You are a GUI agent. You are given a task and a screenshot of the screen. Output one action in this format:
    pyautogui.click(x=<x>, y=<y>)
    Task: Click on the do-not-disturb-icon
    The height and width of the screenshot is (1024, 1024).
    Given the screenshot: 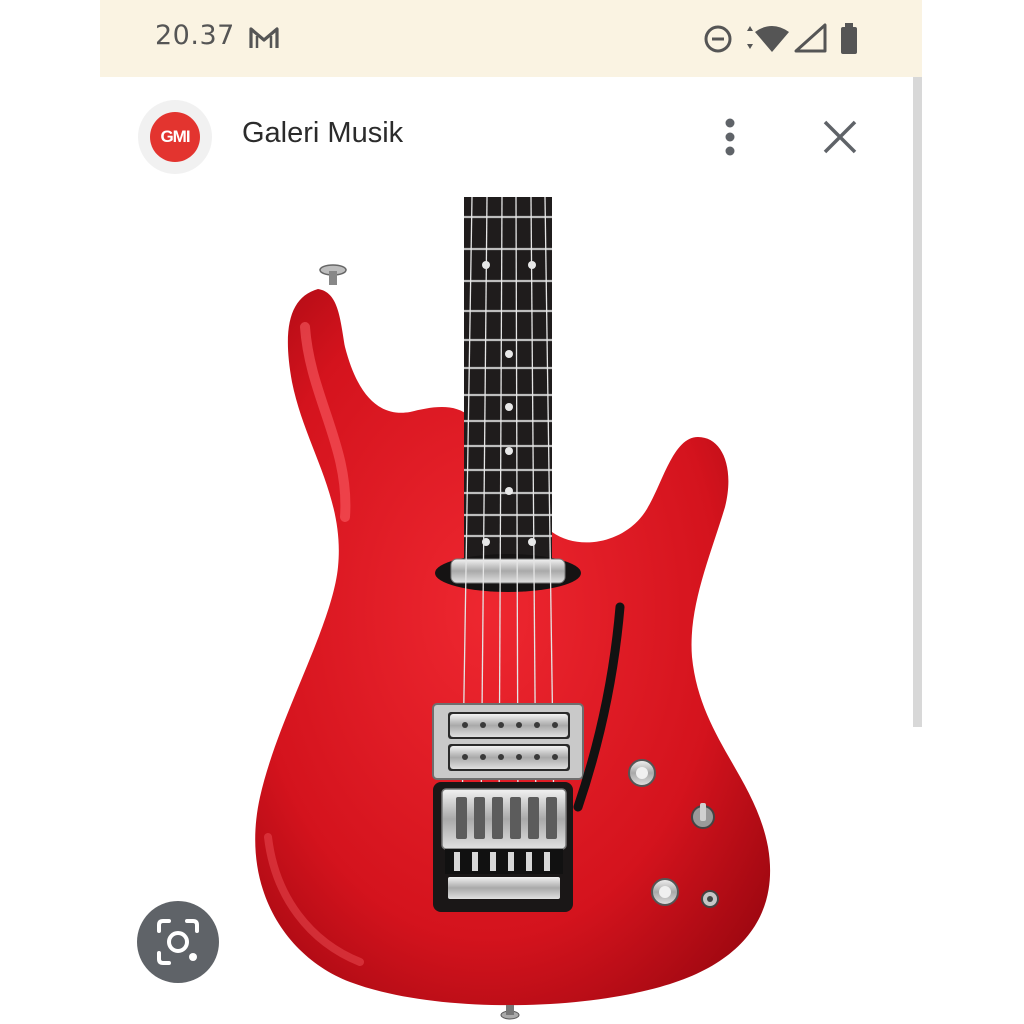 What is the action you would take?
    pyautogui.click(x=718, y=40)
    